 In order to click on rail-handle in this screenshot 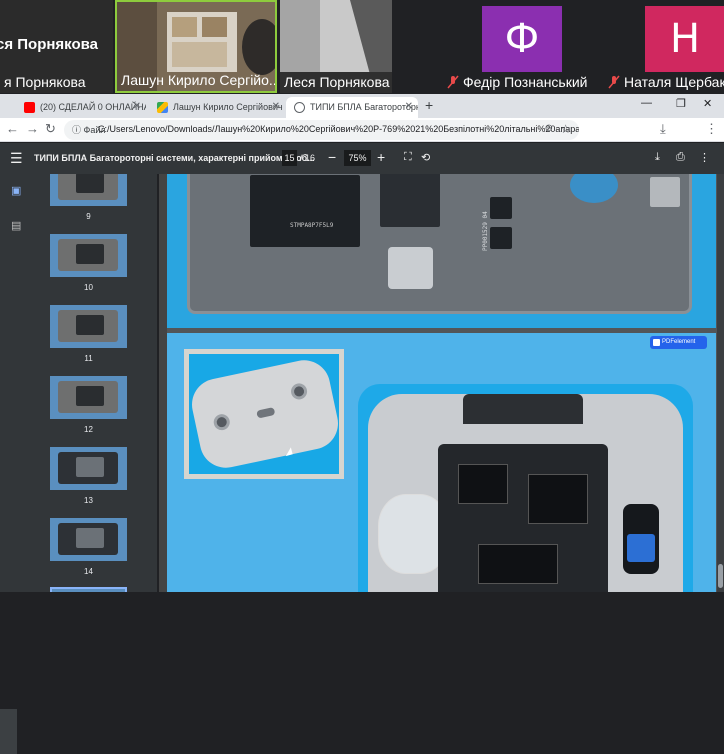, I will do `click(8, 731)`.